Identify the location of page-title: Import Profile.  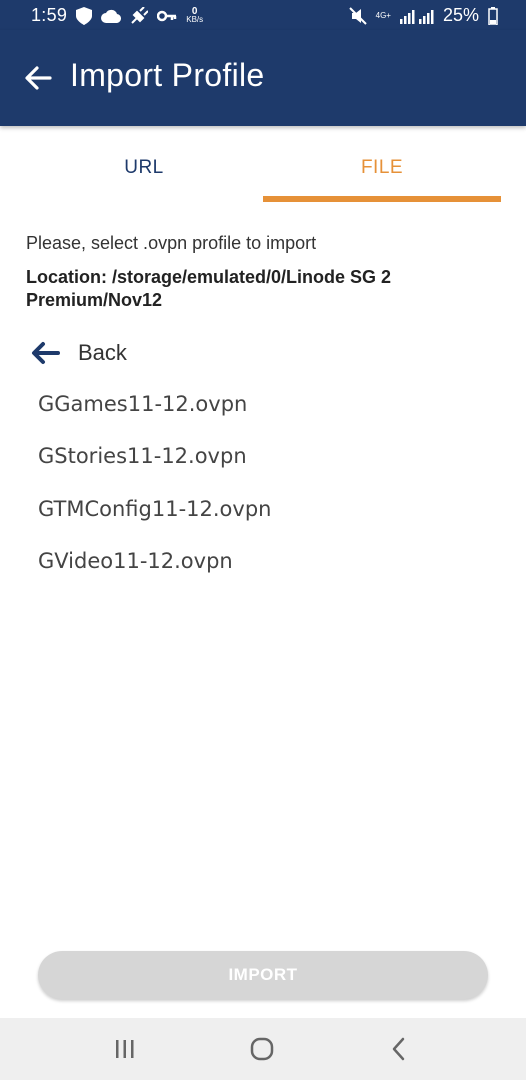
(167, 75).